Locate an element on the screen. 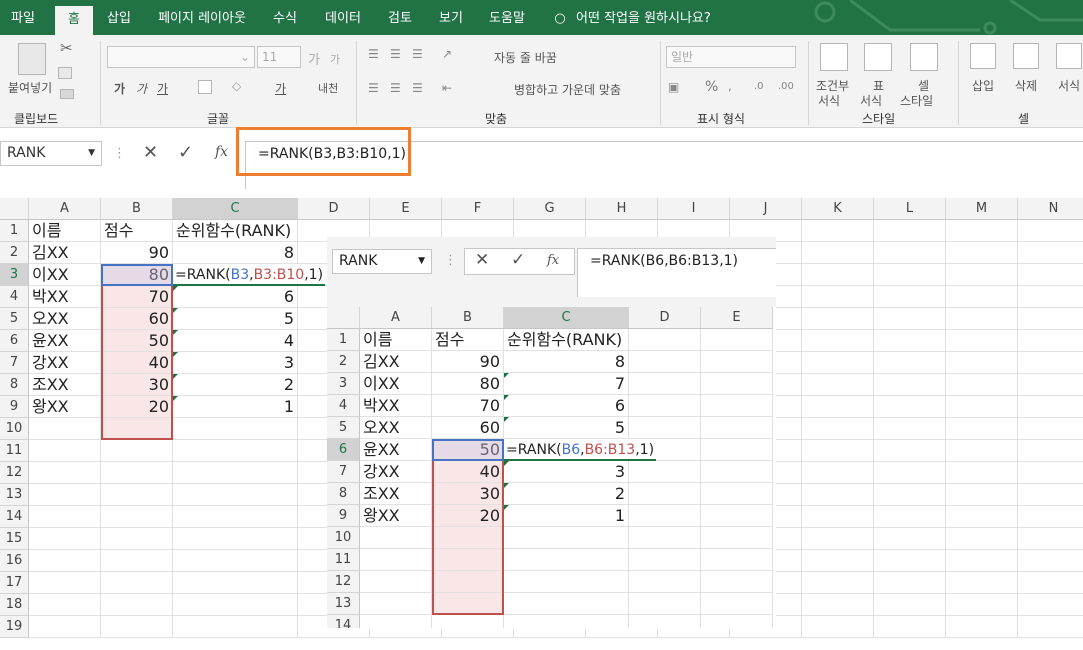  copy-icon is located at coordinates (65, 73).